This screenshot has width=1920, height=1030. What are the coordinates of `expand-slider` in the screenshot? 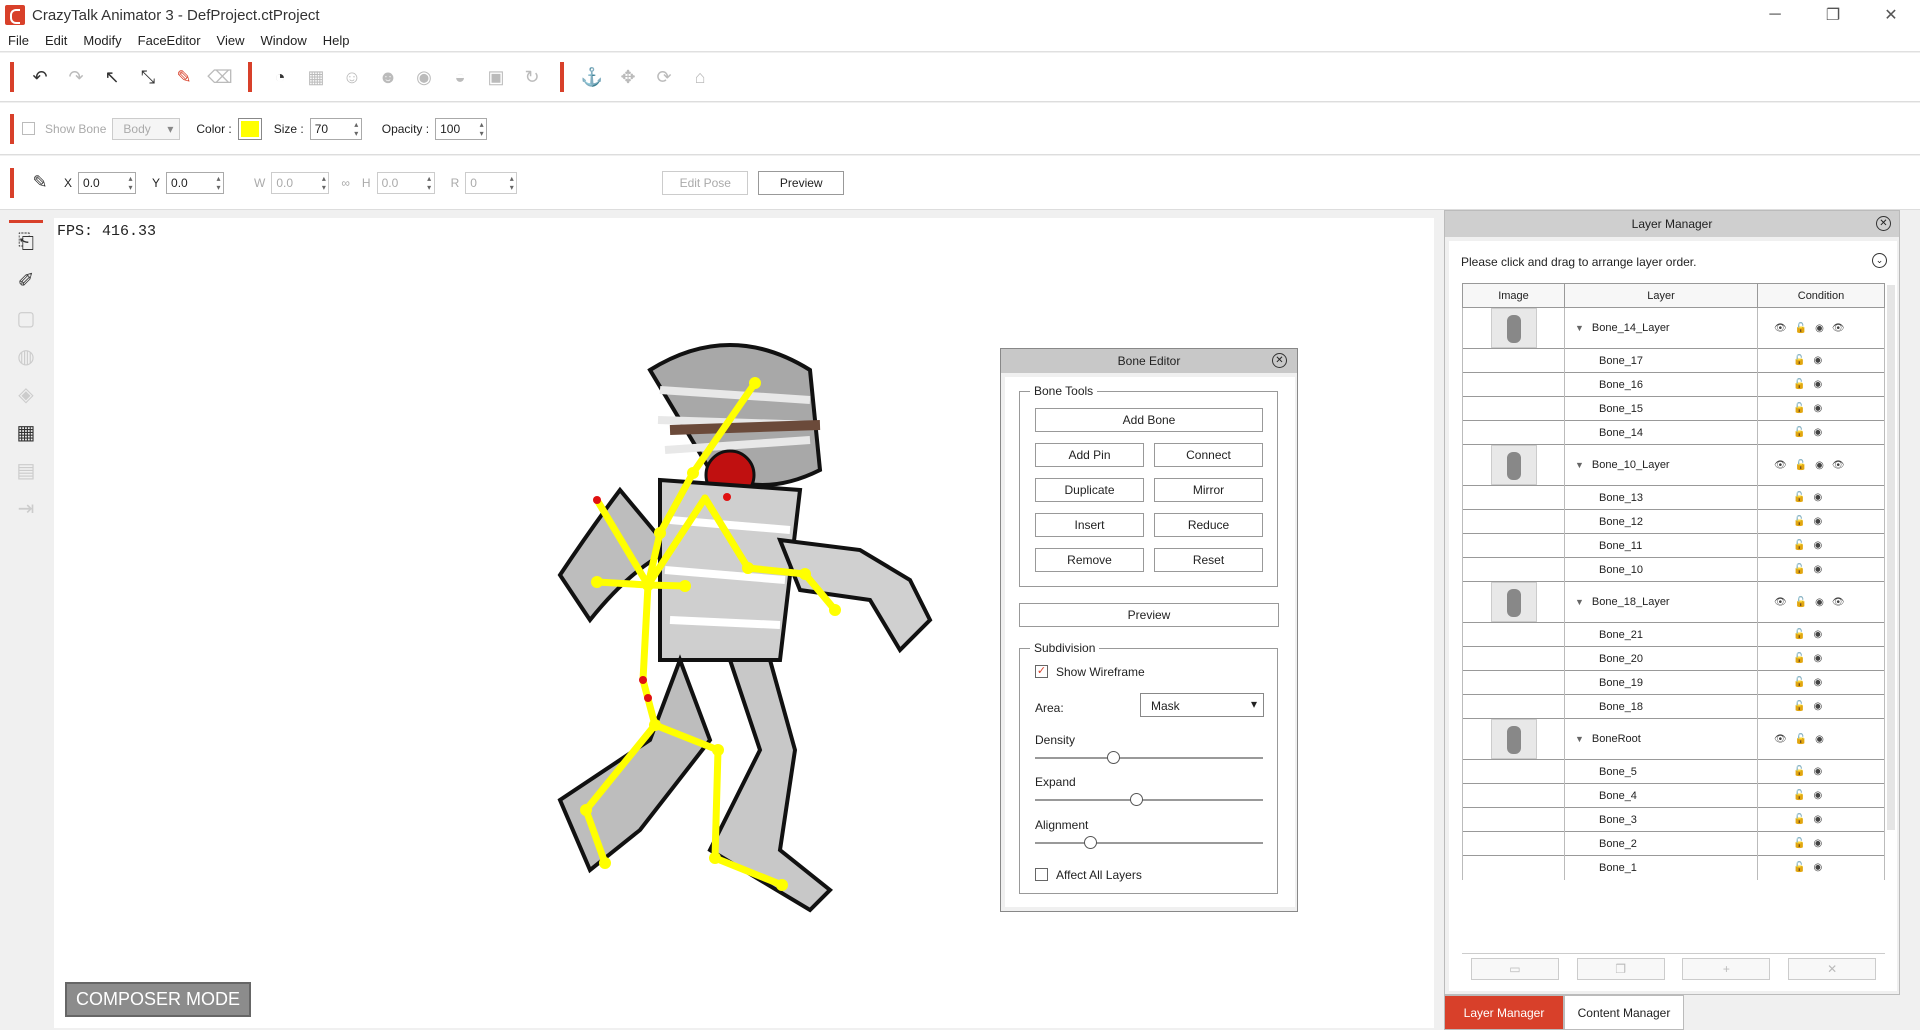 It's located at (1149, 800).